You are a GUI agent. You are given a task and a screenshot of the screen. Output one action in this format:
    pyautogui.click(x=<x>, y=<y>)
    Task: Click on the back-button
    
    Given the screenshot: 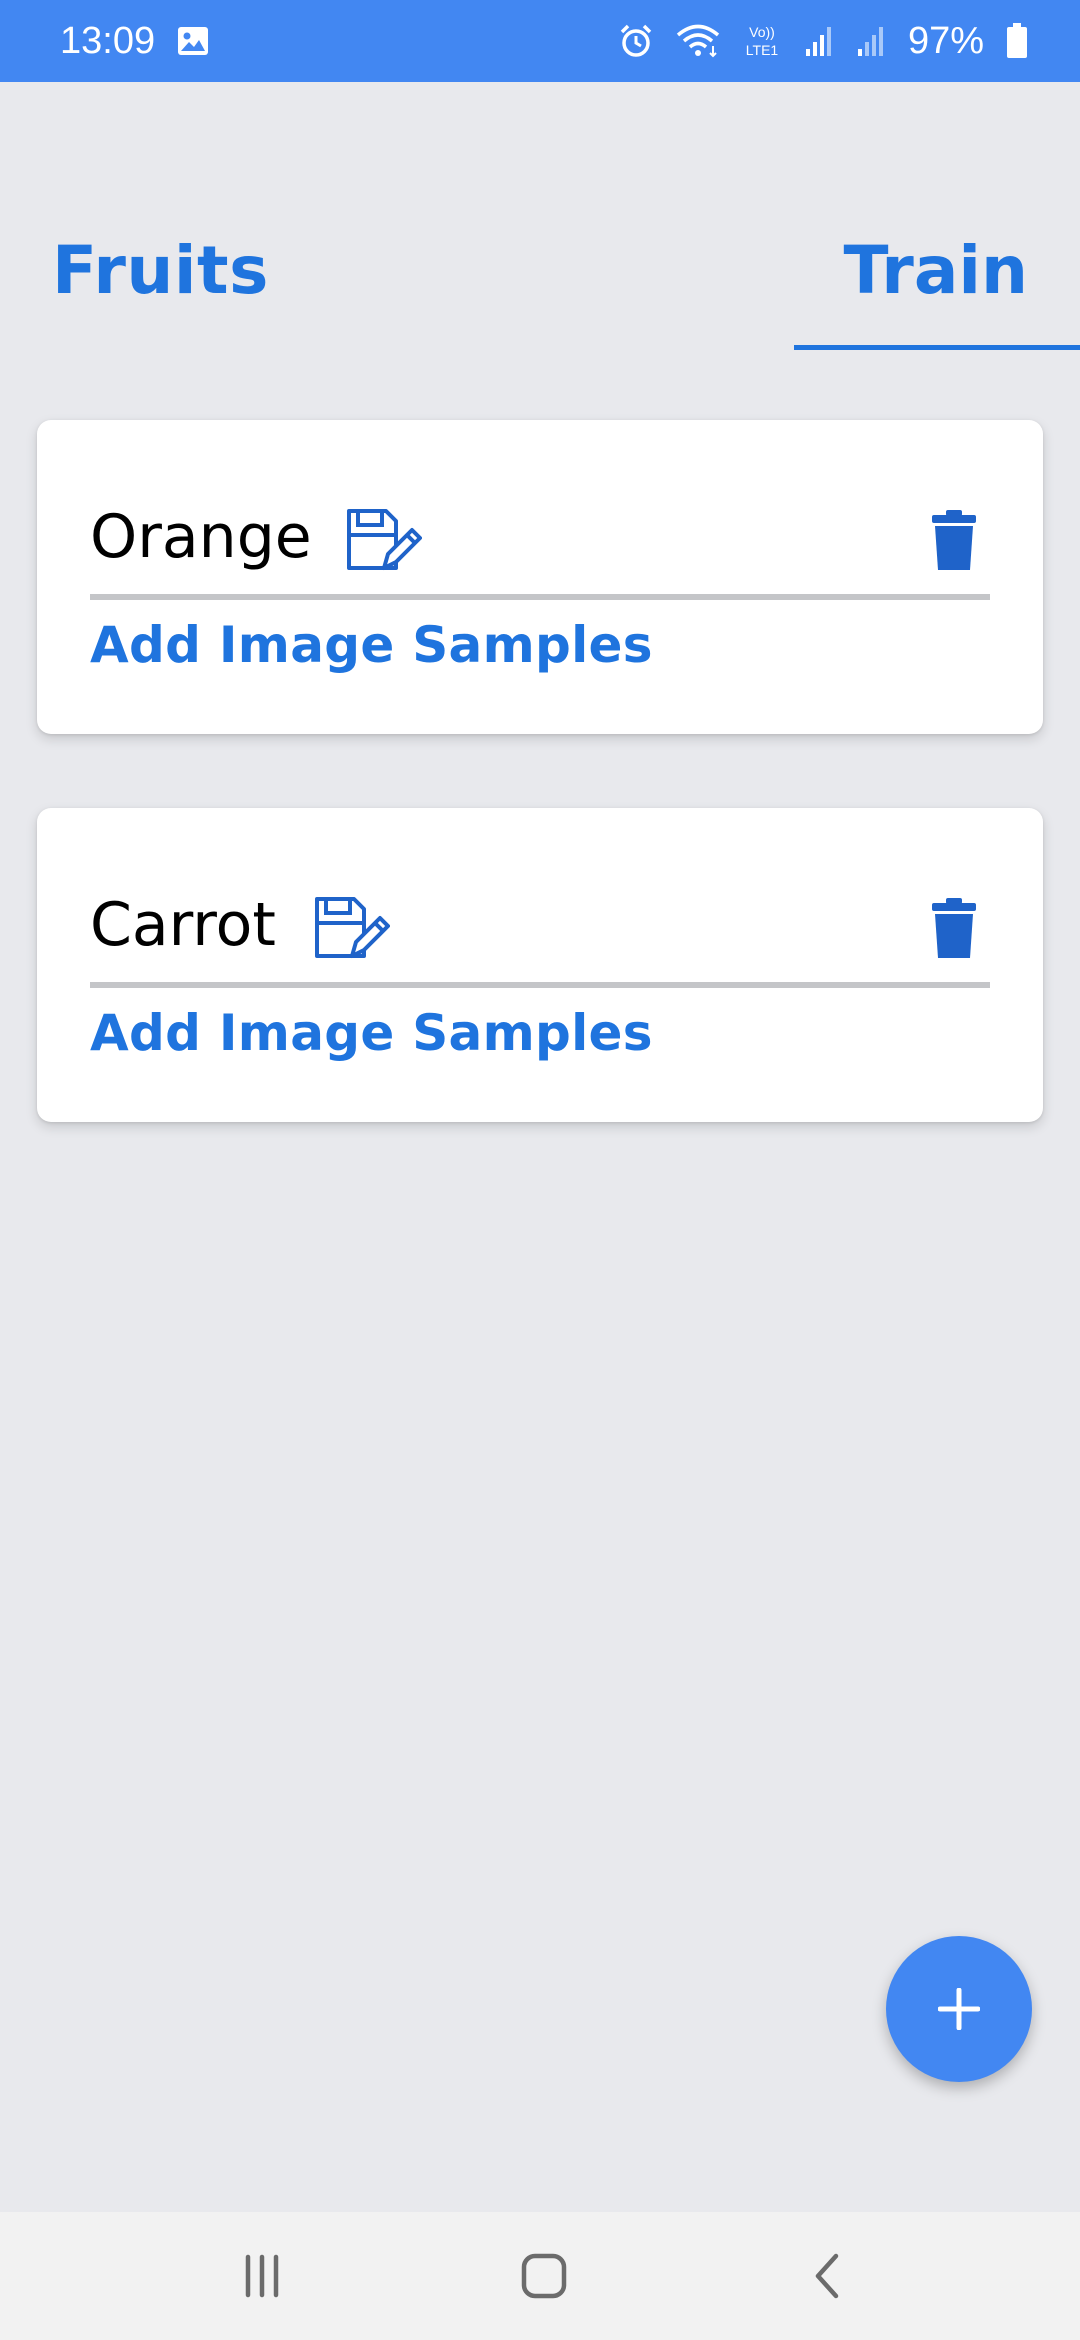 What is the action you would take?
    pyautogui.click(x=828, y=2276)
    